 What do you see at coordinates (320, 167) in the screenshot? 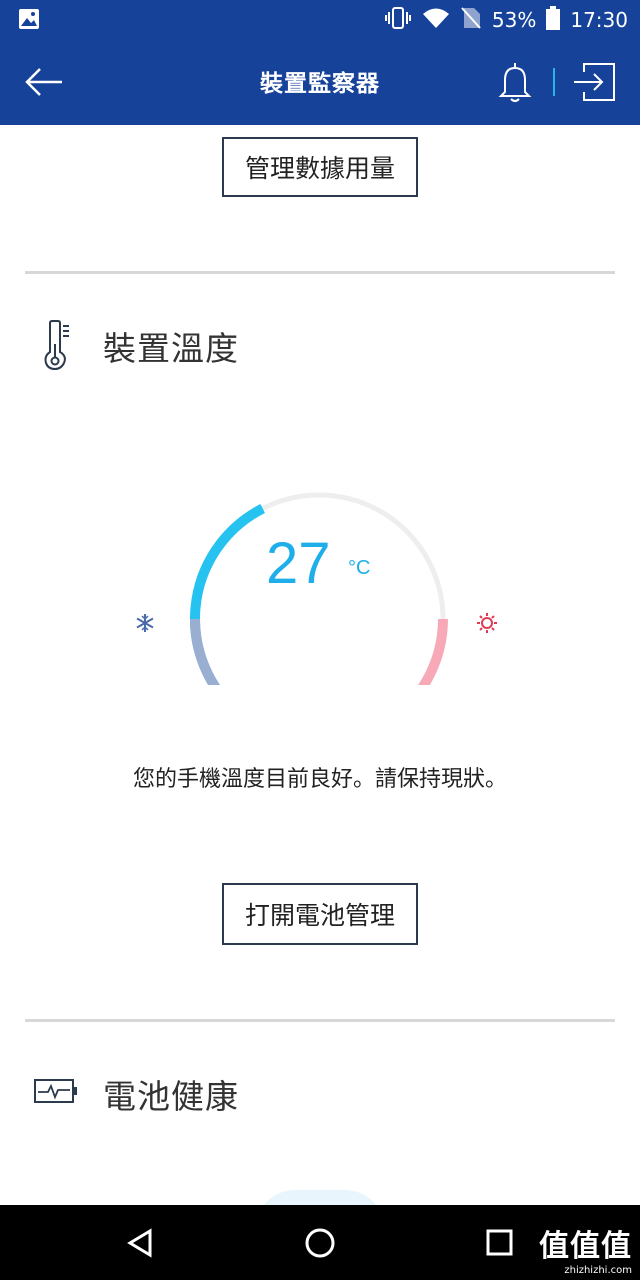
I see `manage-data-usage-button: 管理數據用量` at bounding box center [320, 167].